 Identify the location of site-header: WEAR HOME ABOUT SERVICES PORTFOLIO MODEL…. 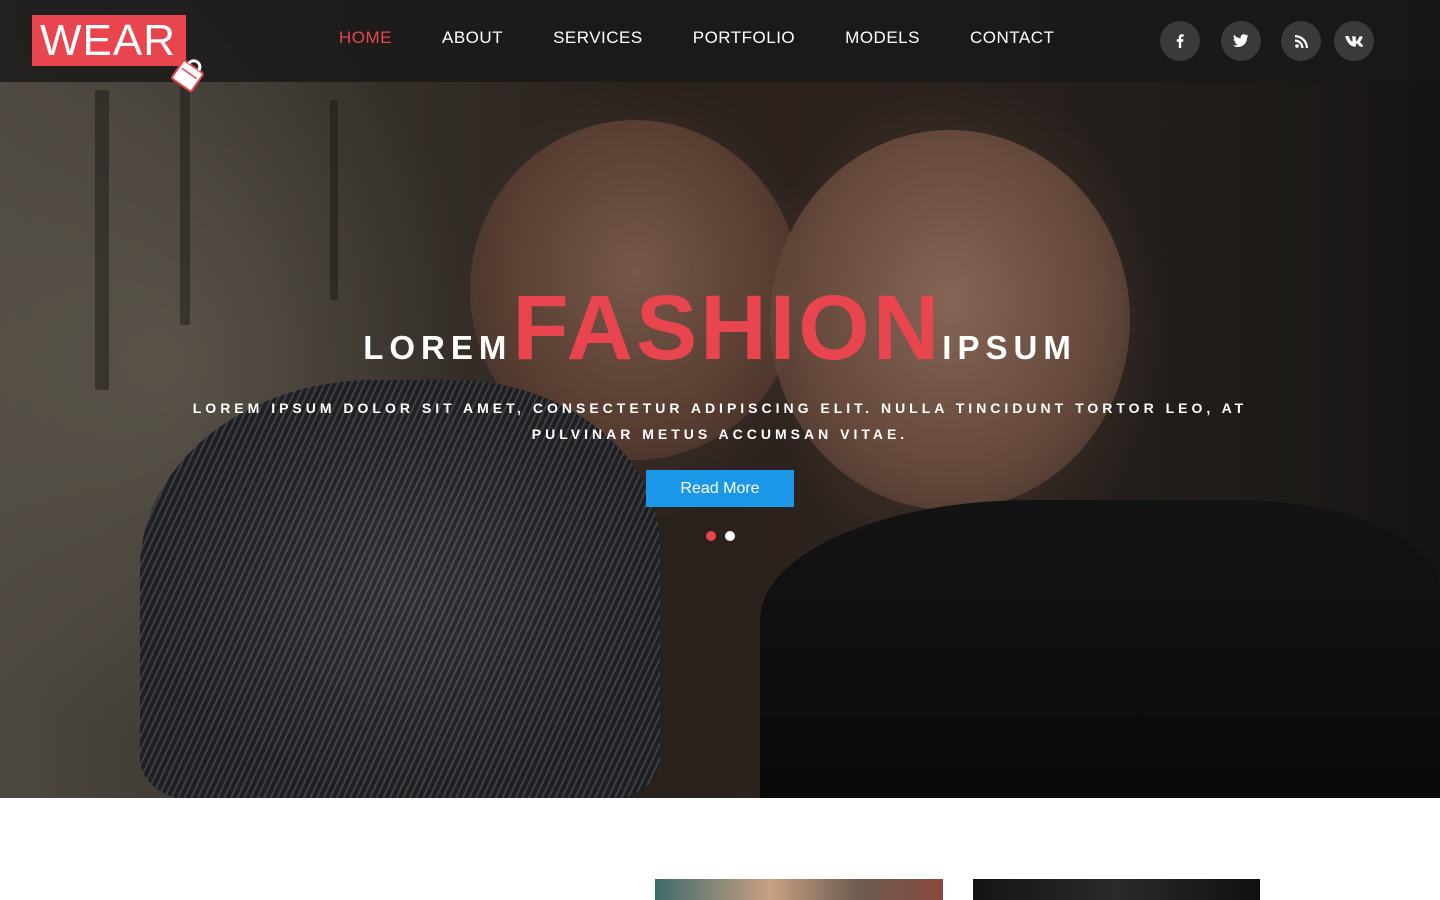
(720, 46).